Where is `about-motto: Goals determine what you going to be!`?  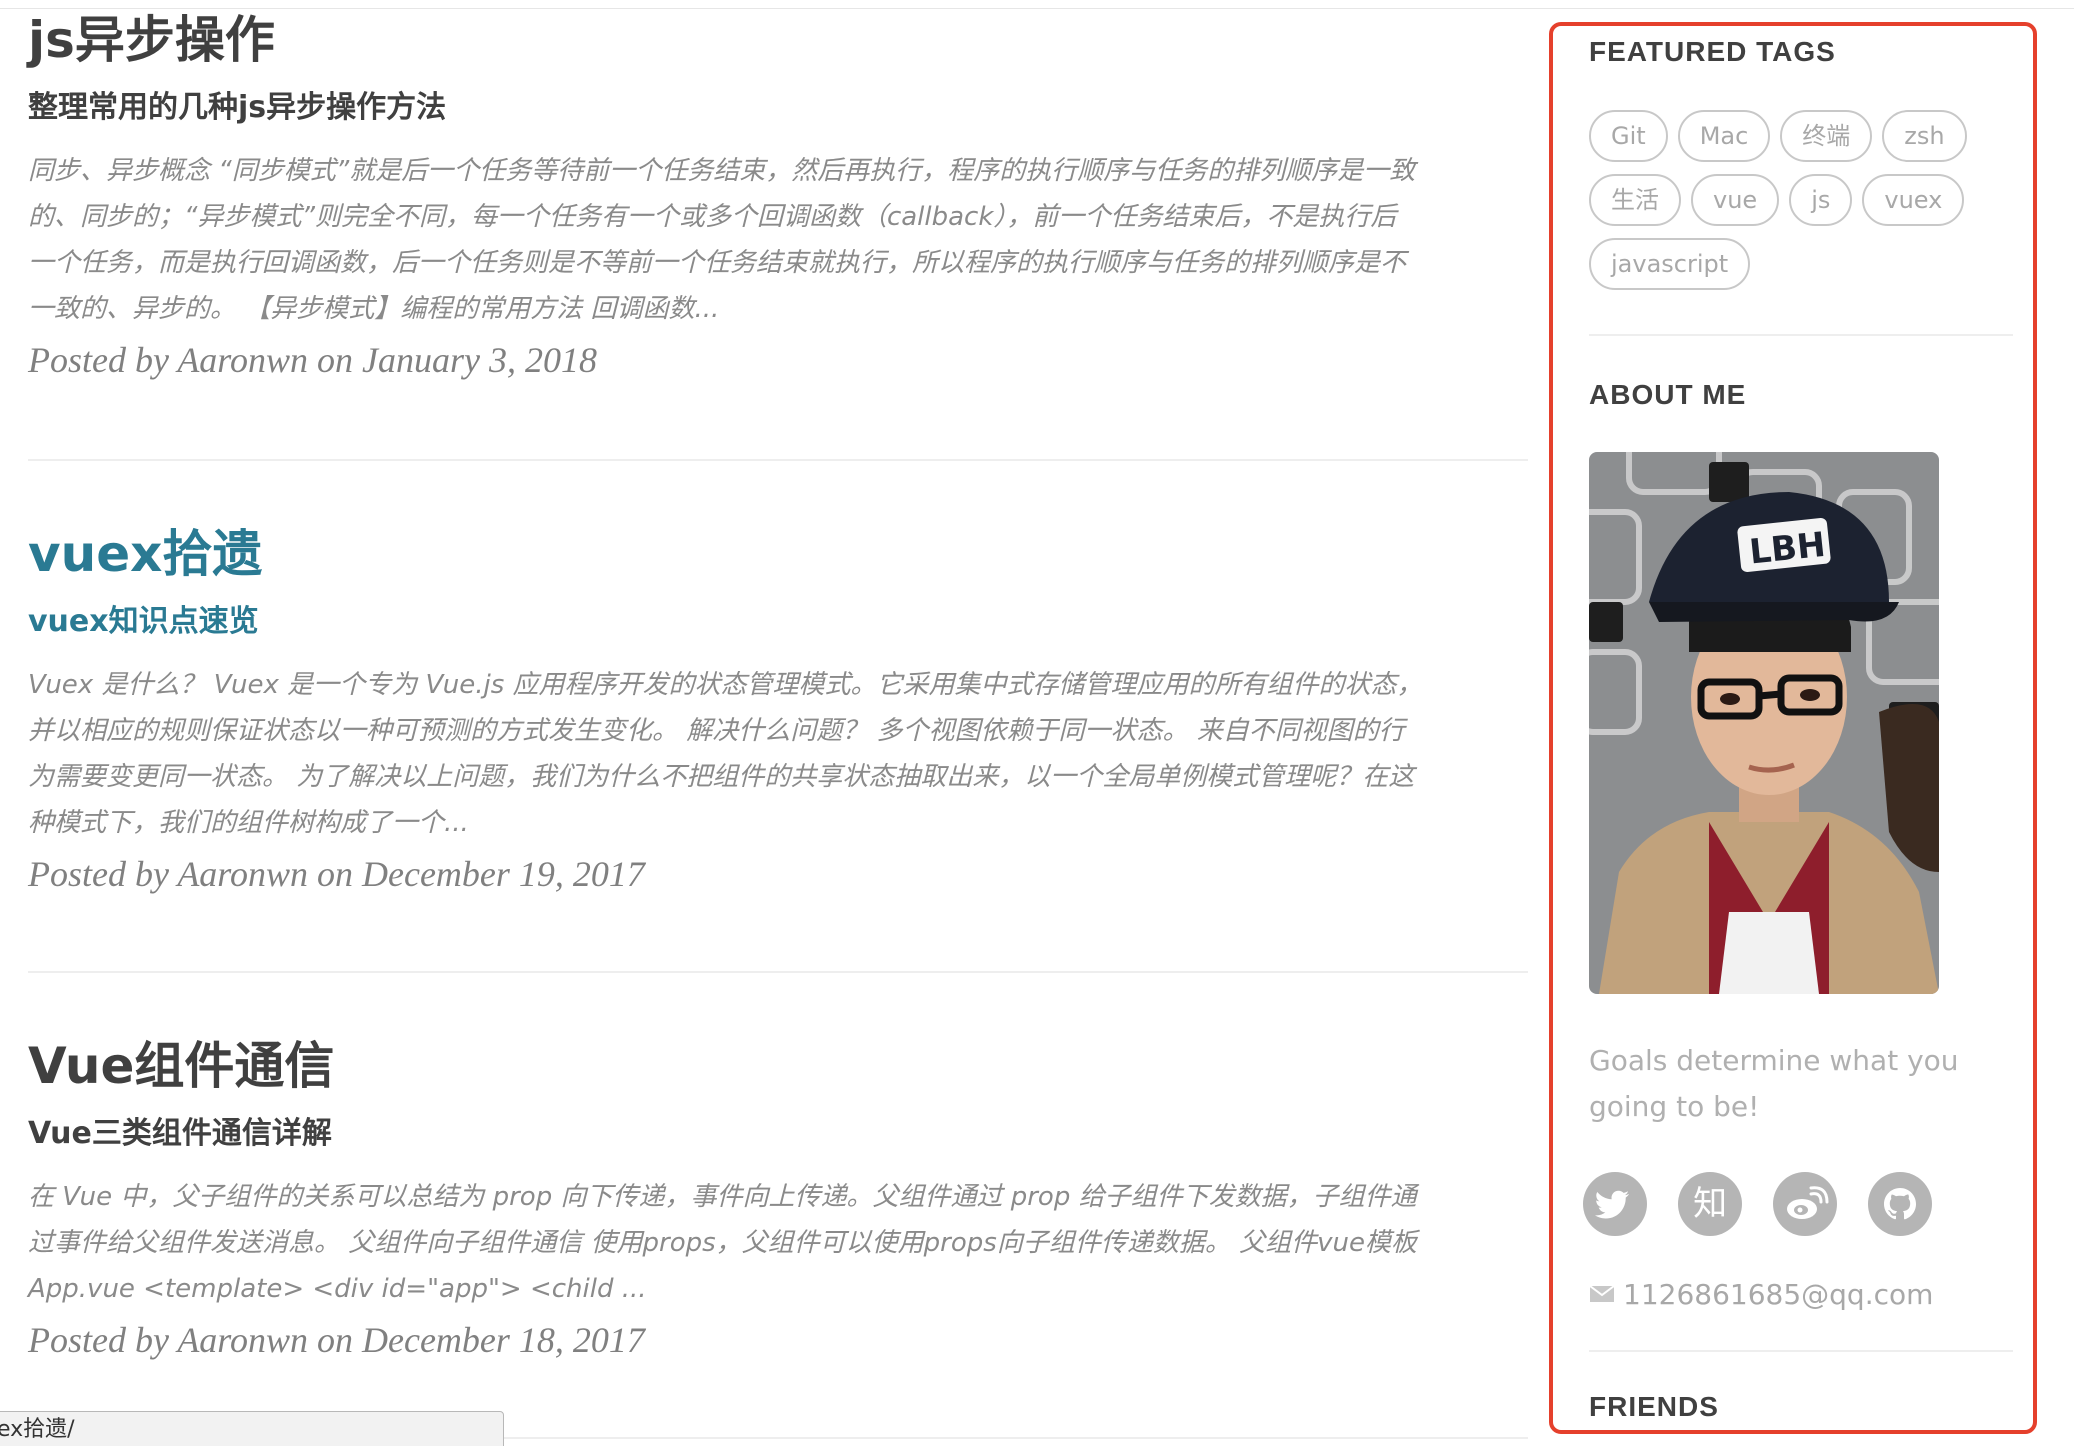
about-motto: Goals determine what you going to be! is located at coordinates (1774, 1083).